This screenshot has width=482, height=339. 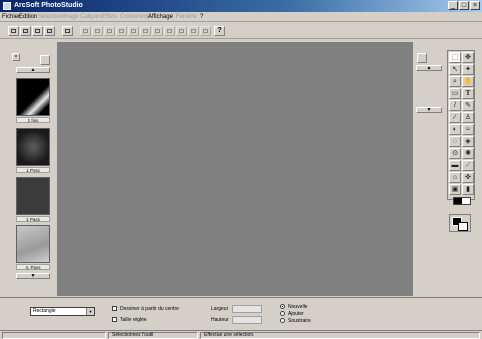 What do you see at coordinates (33, 276) in the screenshot?
I see `scroll-down-button: ▼` at bounding box center [33, 276].